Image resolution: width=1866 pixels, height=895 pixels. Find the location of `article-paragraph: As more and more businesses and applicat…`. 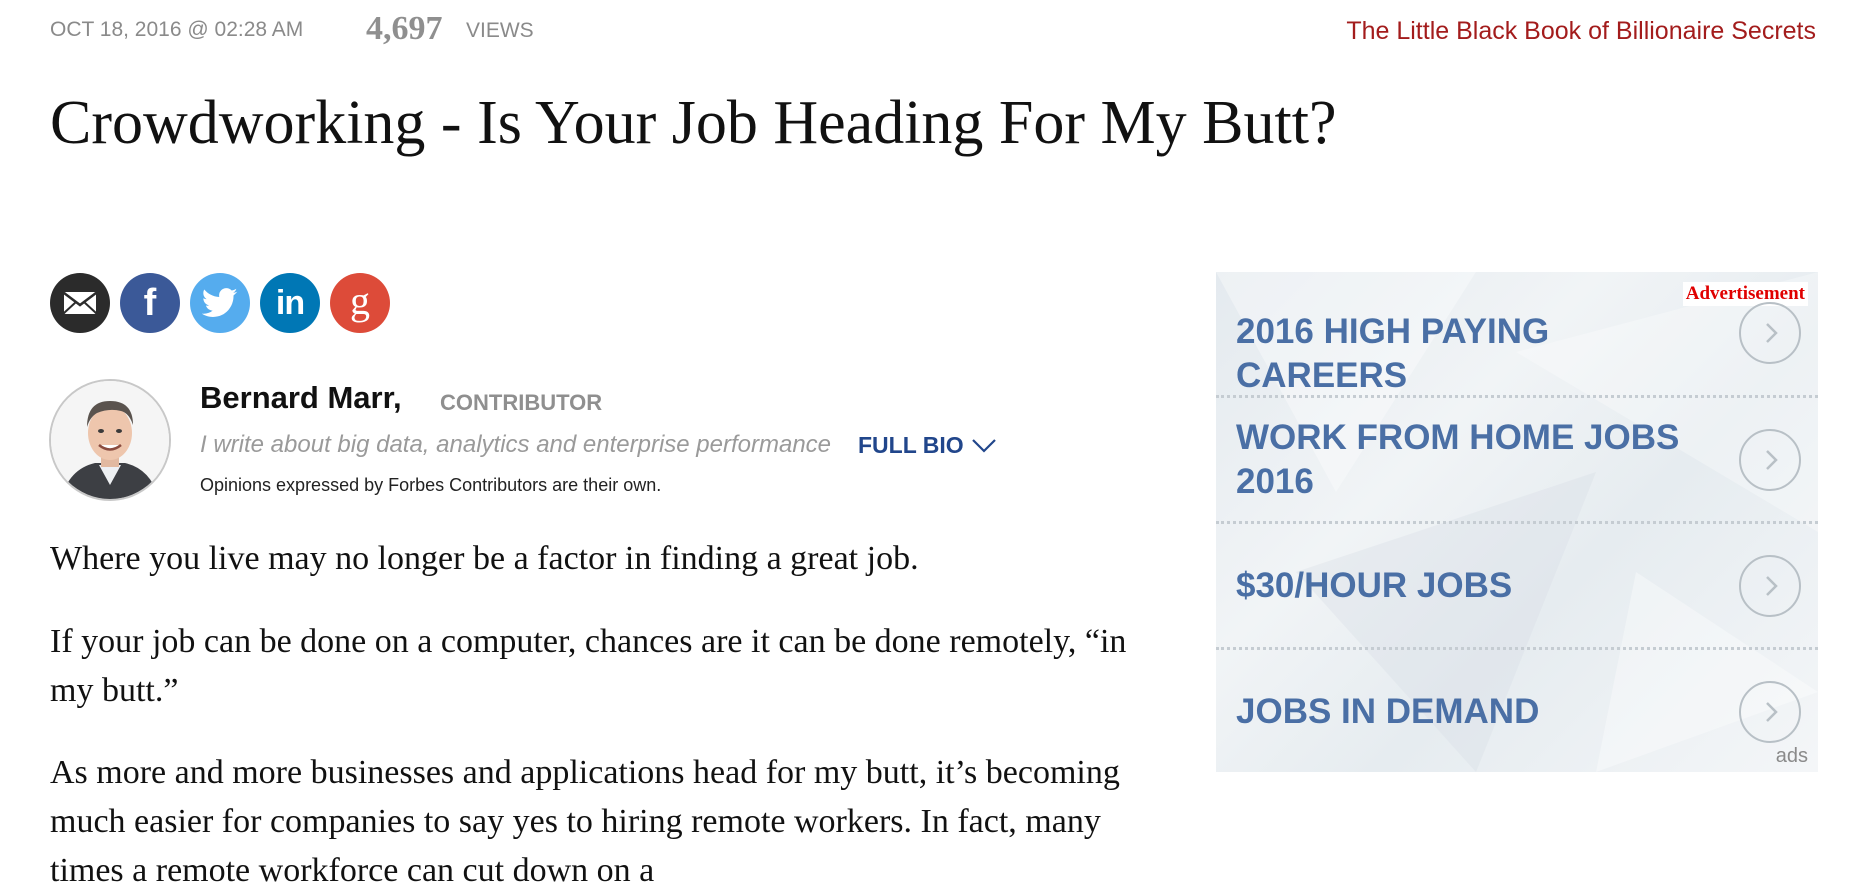

article-paragraph: As more and more businesses and applicat… is located at coordinates (585, 821).